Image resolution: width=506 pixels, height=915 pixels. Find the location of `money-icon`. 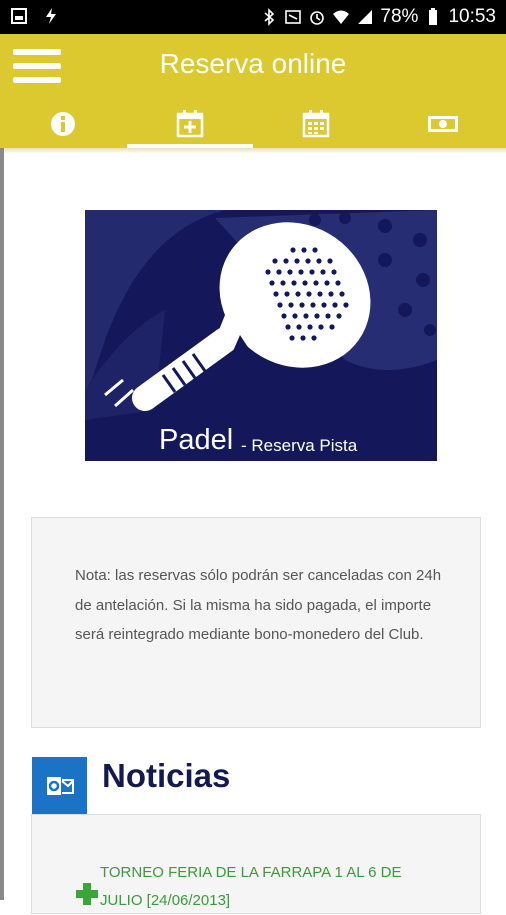

money-icon is located at coordinates (443, 124).